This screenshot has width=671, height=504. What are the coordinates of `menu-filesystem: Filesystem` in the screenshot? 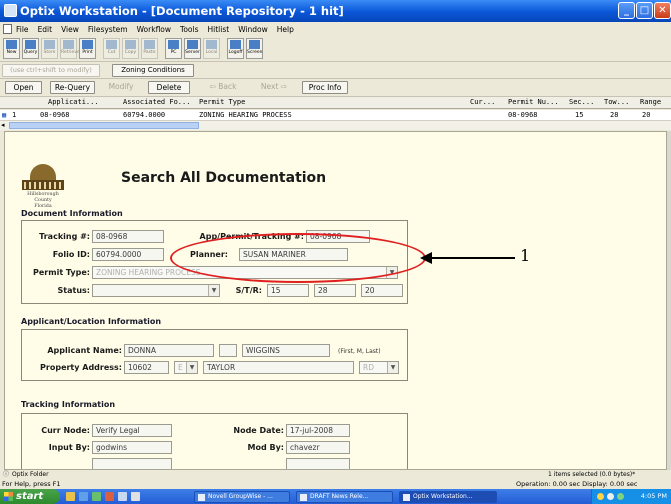 It's located at (108, 29).